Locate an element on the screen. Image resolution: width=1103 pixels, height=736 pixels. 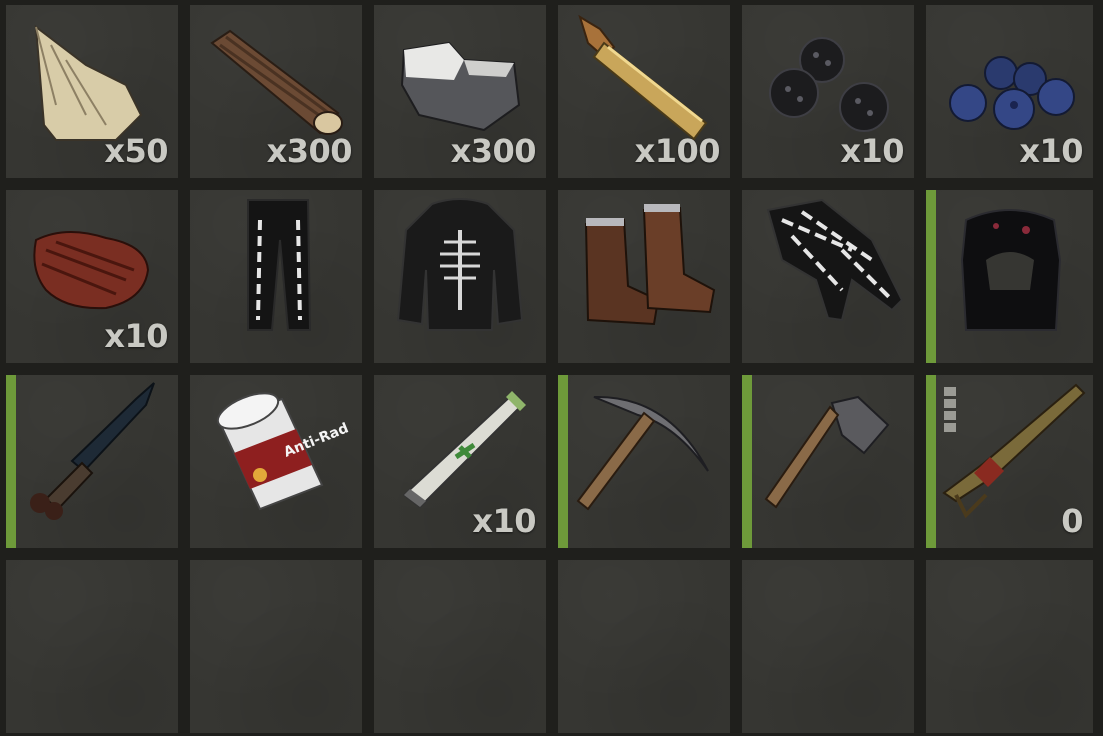
slot-pickaxe is located at coordinates (644, 461).